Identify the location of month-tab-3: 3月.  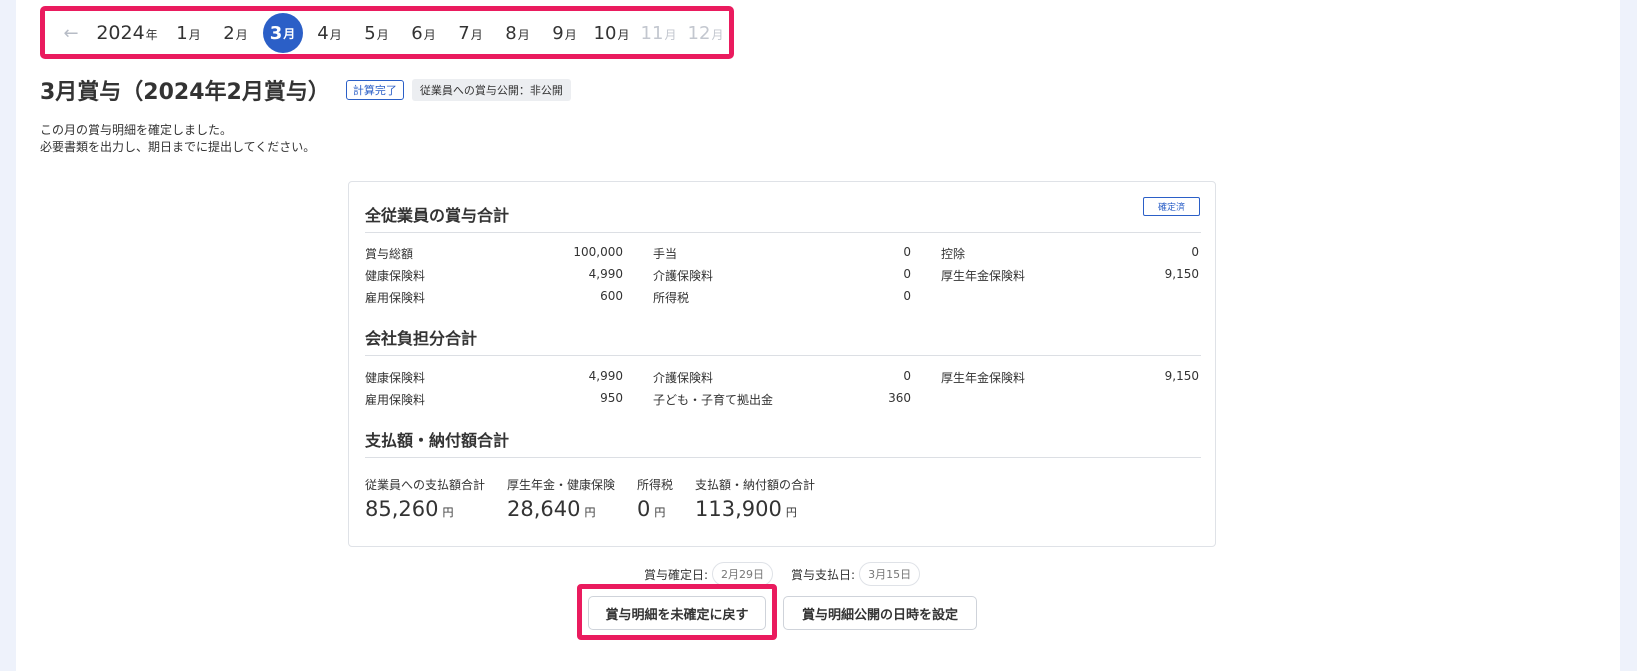
(282, 33).